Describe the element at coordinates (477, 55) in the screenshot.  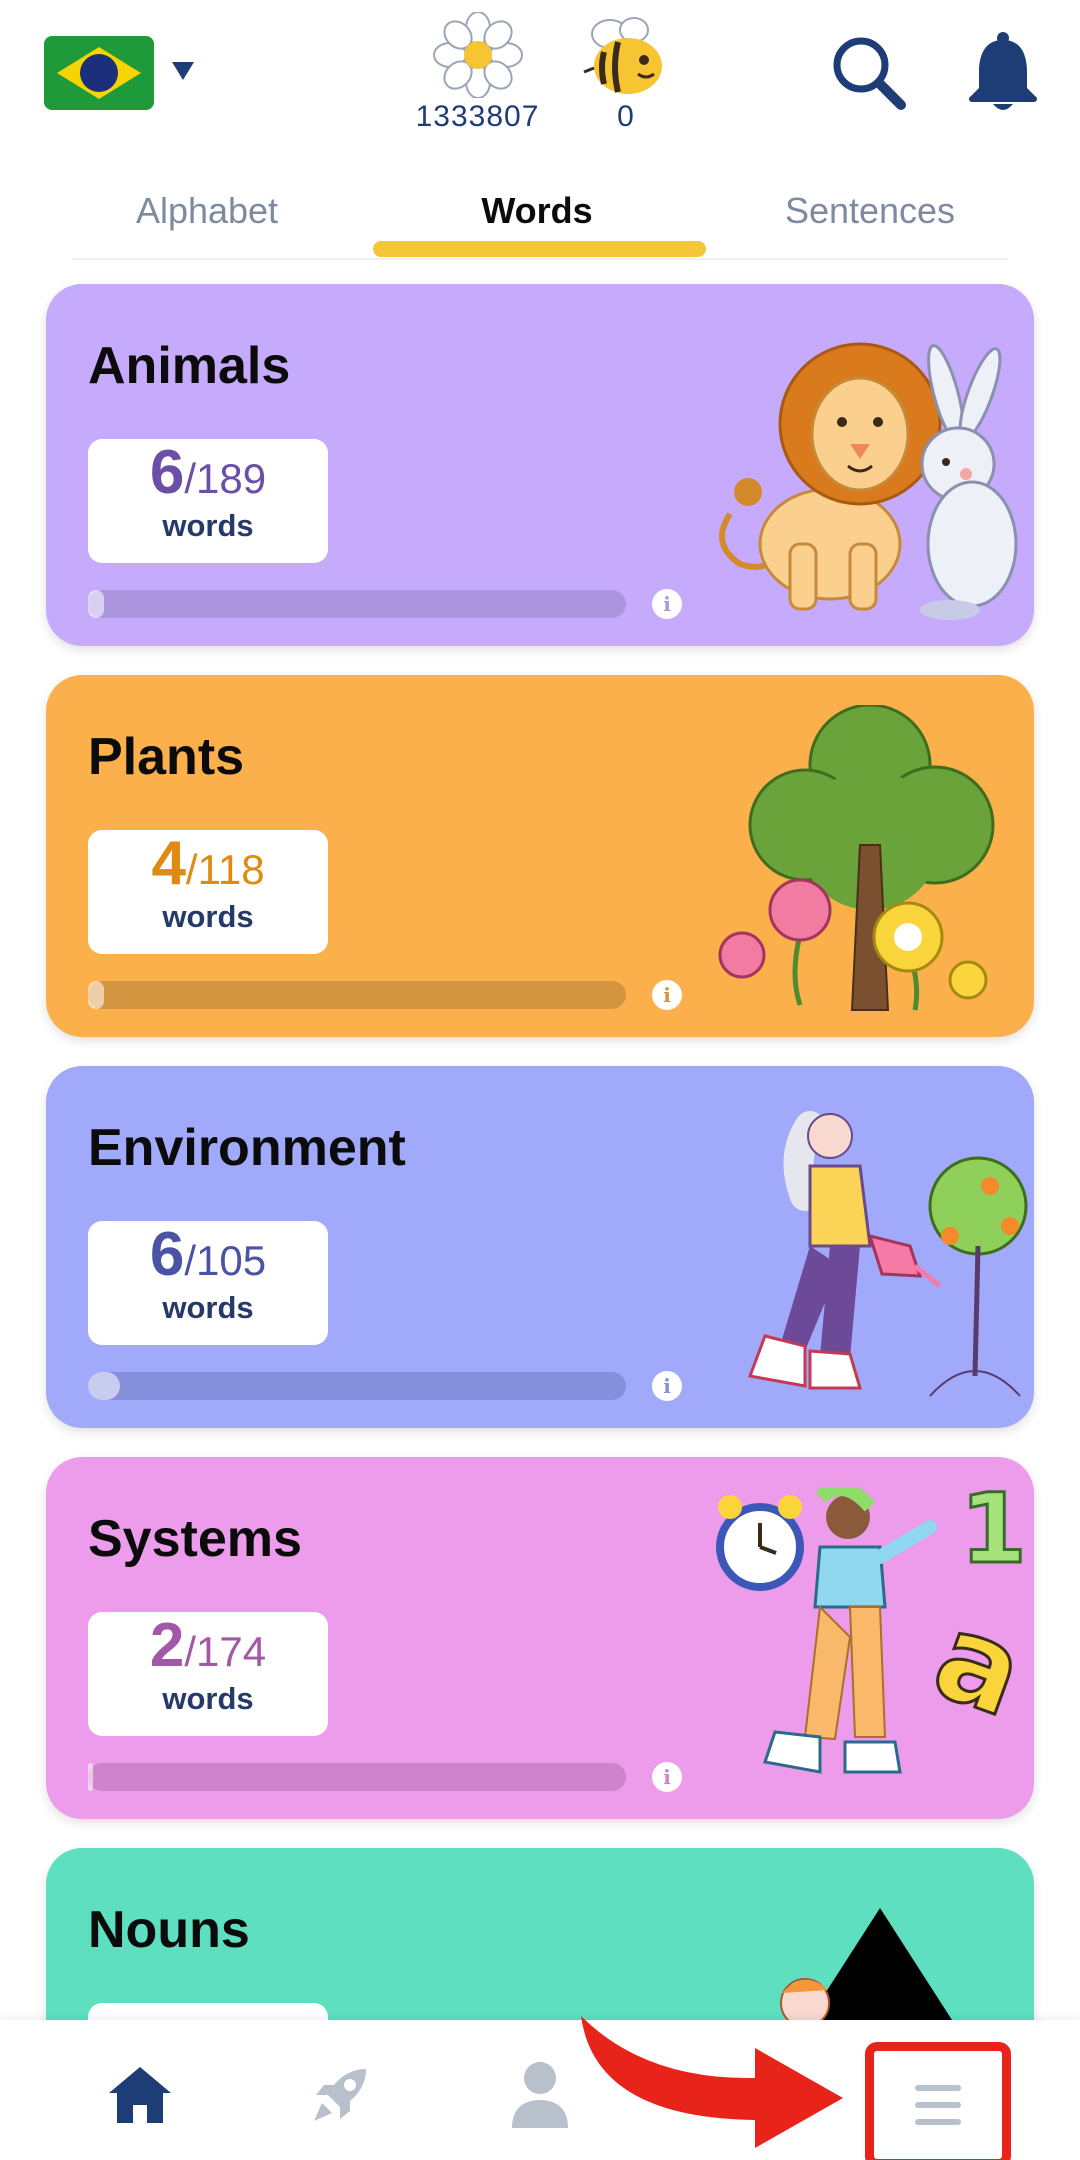
I see `daisy-flower-icon` at that location.